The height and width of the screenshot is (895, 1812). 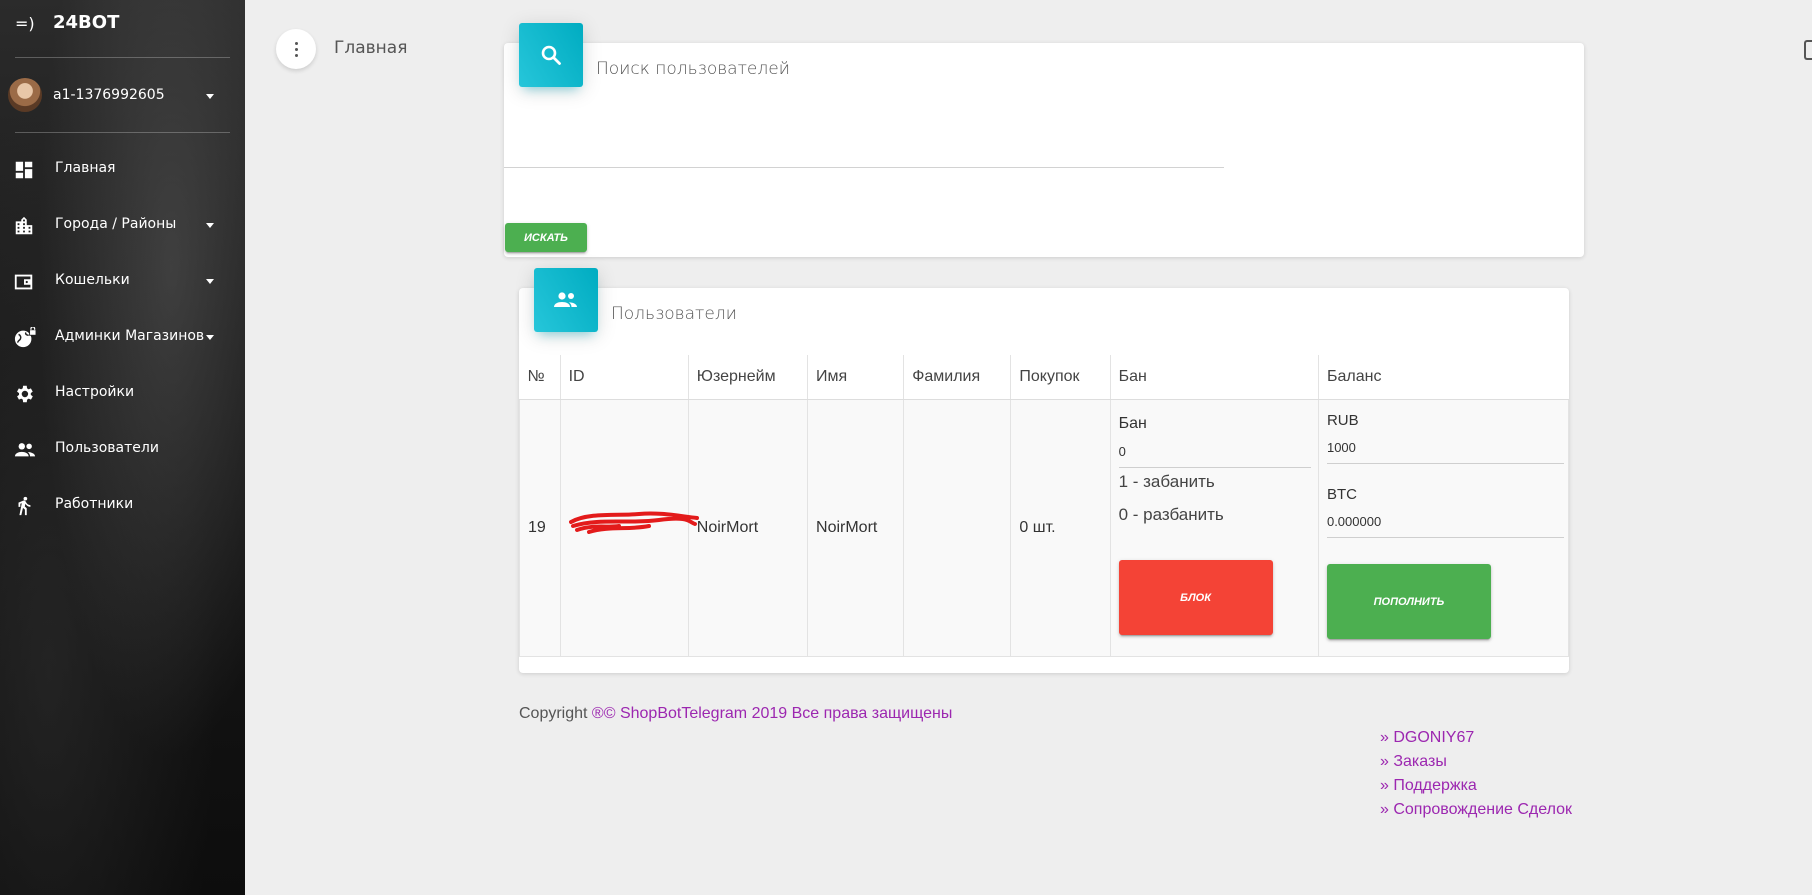 What do you see at coordinates (107, 448) in the screenshot?
I see `sidebar-item-label: Пользователи` at bounding box center [107, 448].